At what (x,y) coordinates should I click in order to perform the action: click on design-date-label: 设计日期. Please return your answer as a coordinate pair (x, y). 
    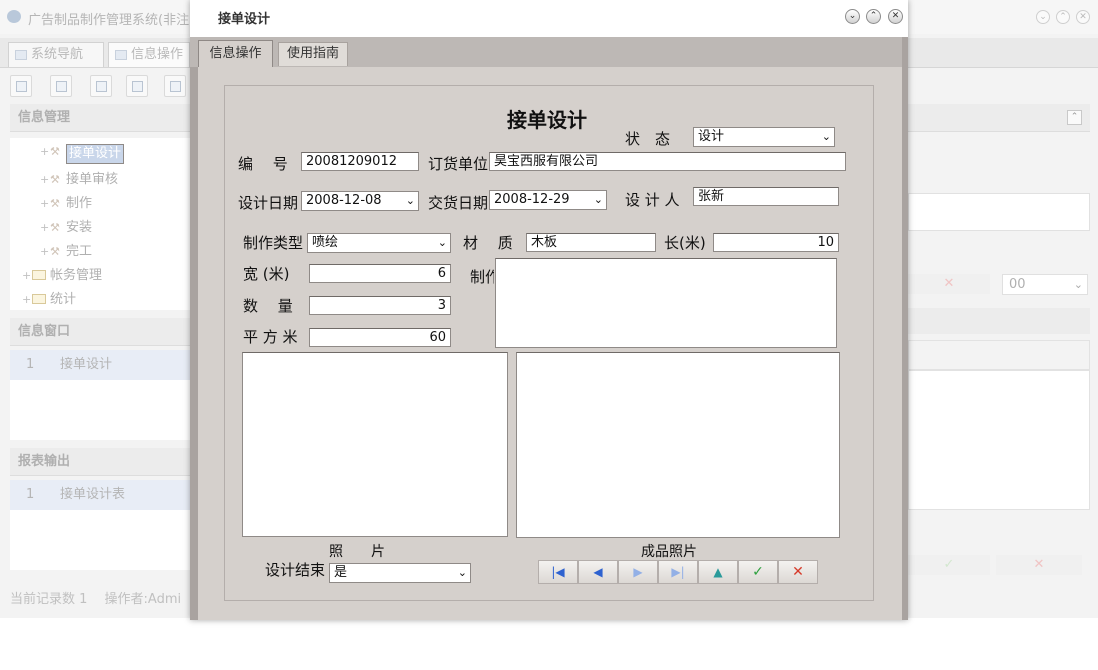
    Looking at the image, I should click on (268, 203).